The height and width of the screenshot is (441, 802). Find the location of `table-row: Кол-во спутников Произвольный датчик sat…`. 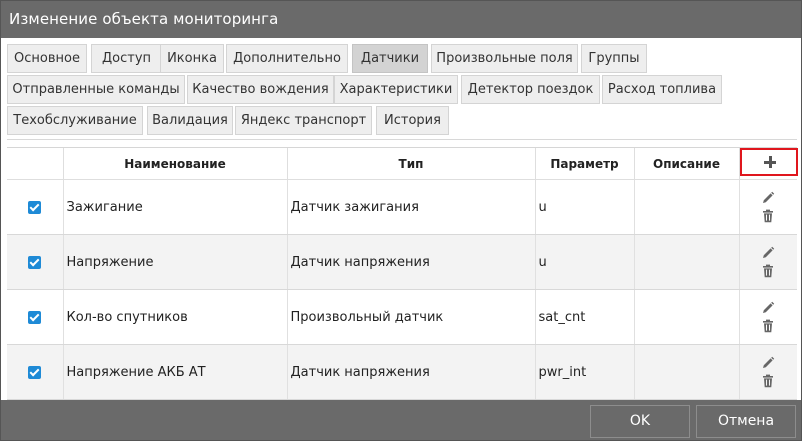

table-row: Кол-во спутников Произвольный датчик sat… is located at coordinates (402, 317).